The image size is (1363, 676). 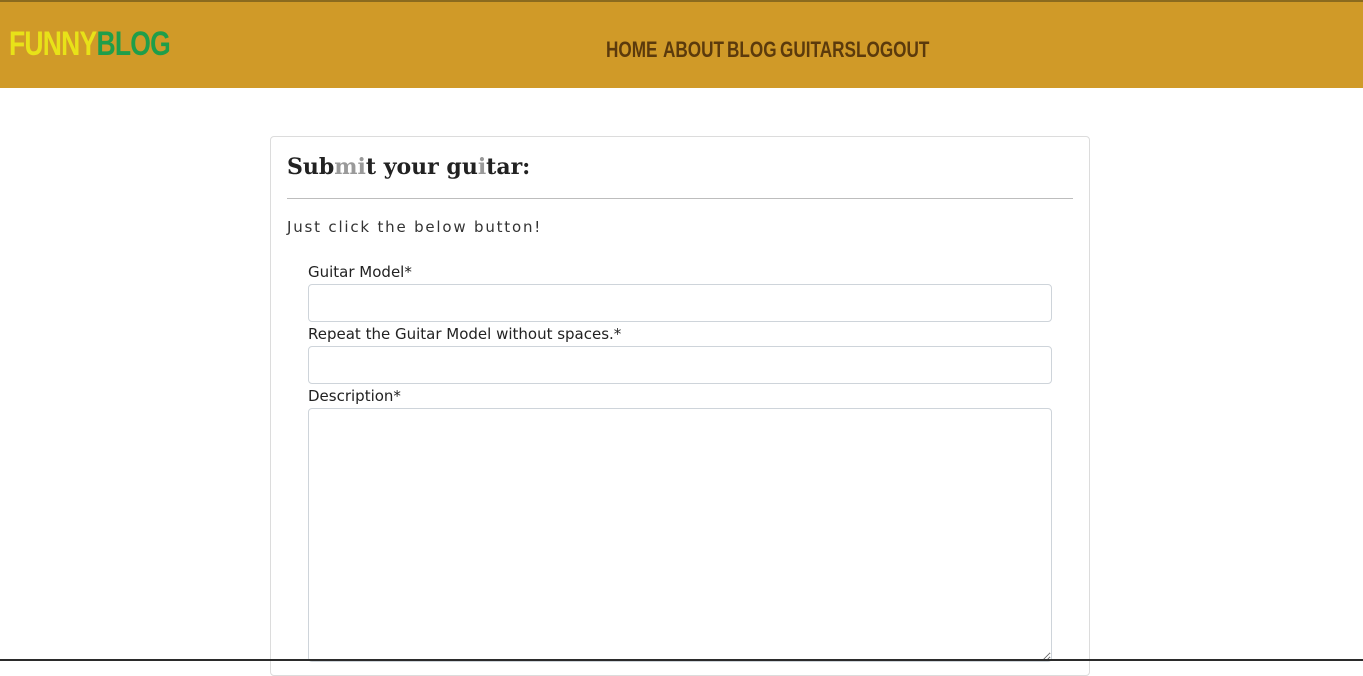 I want to click on brand-funny-text: FUNNY, so click(x=53, y=44).